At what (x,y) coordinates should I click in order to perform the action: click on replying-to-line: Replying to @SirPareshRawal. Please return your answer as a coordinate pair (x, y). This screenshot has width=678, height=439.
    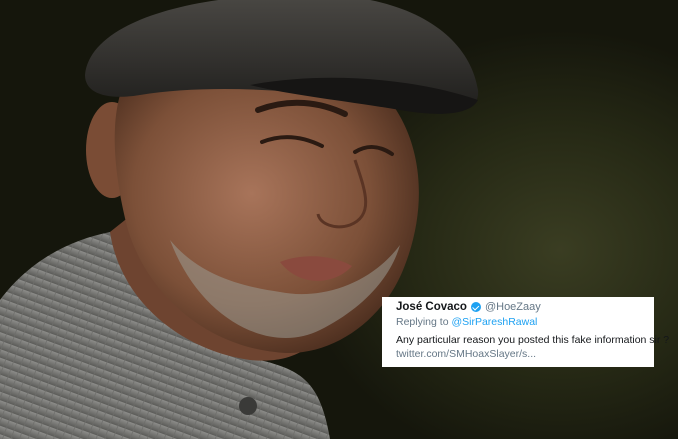
    Looking at the image, I should click on (520, 322).